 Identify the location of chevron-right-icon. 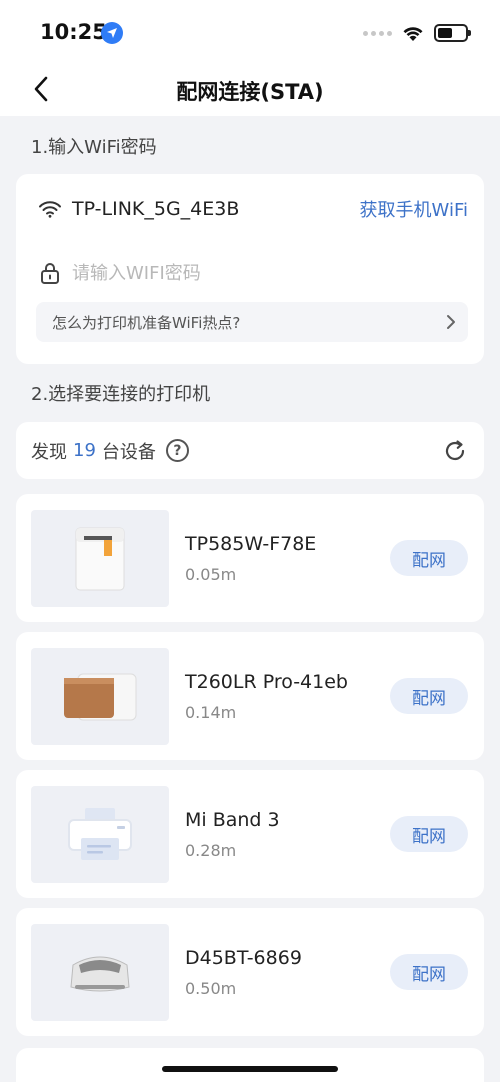
(451, 322).